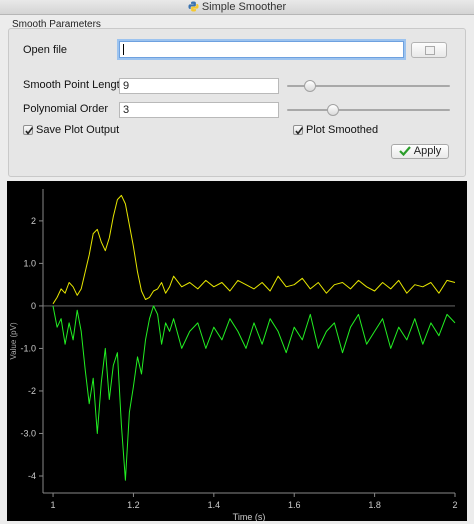 The image size is (474, 524). I want to click on plot-smoothed-label: Plot Smoothed, so click(342, 130).